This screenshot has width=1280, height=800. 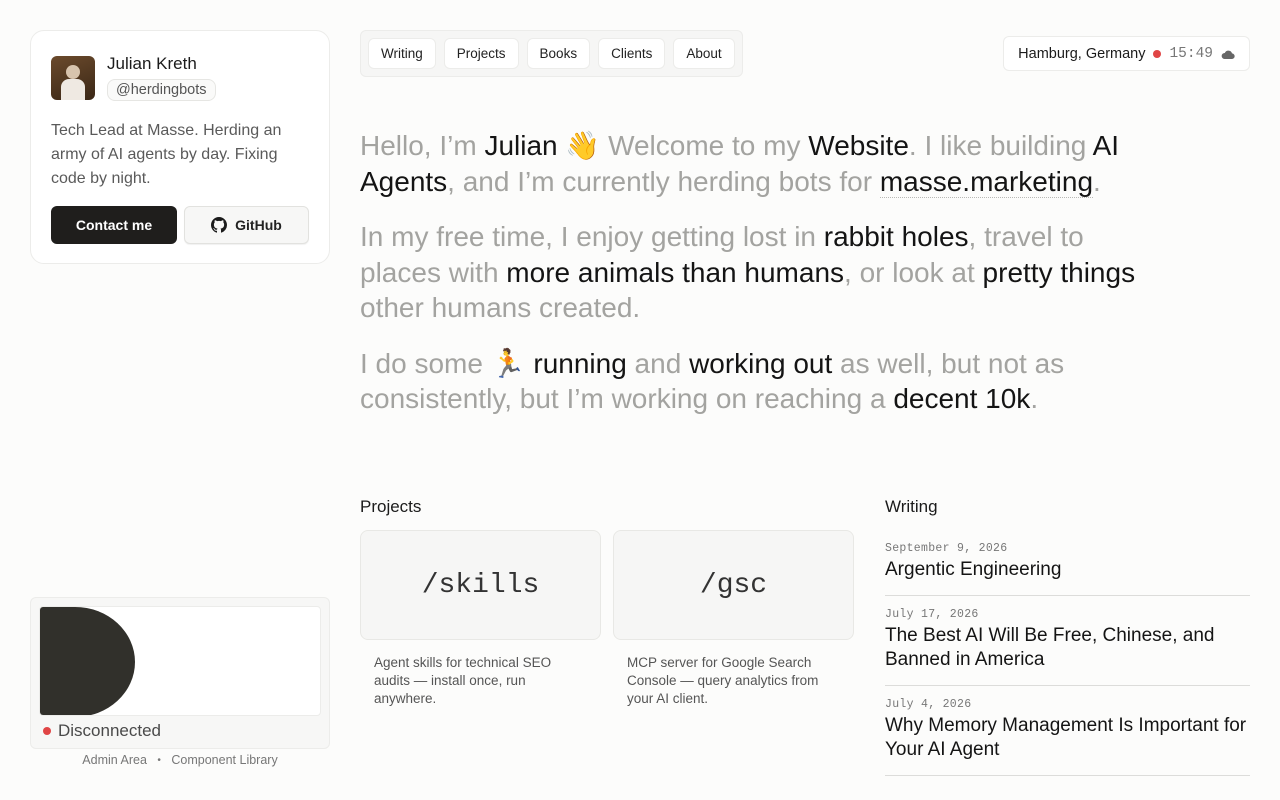 What do you see at coordinates (973, 569) in the screenshot?
I see `post-title: Argentic Engineering` at bounding box center [973, 569].